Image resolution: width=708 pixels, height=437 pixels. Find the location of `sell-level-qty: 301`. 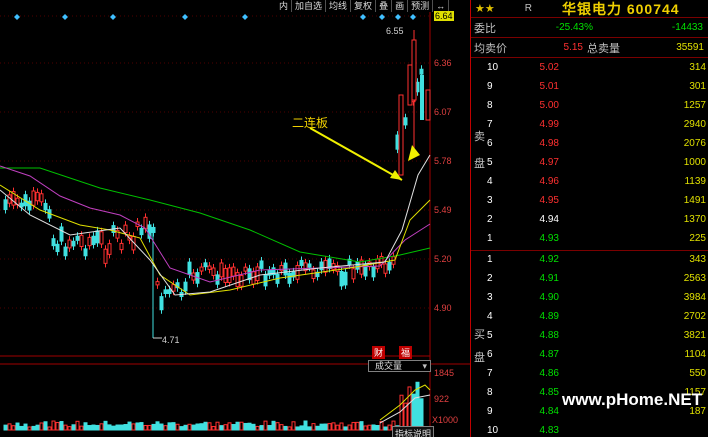

sell-level-qty: 301 is located at coordinates (697, 86).